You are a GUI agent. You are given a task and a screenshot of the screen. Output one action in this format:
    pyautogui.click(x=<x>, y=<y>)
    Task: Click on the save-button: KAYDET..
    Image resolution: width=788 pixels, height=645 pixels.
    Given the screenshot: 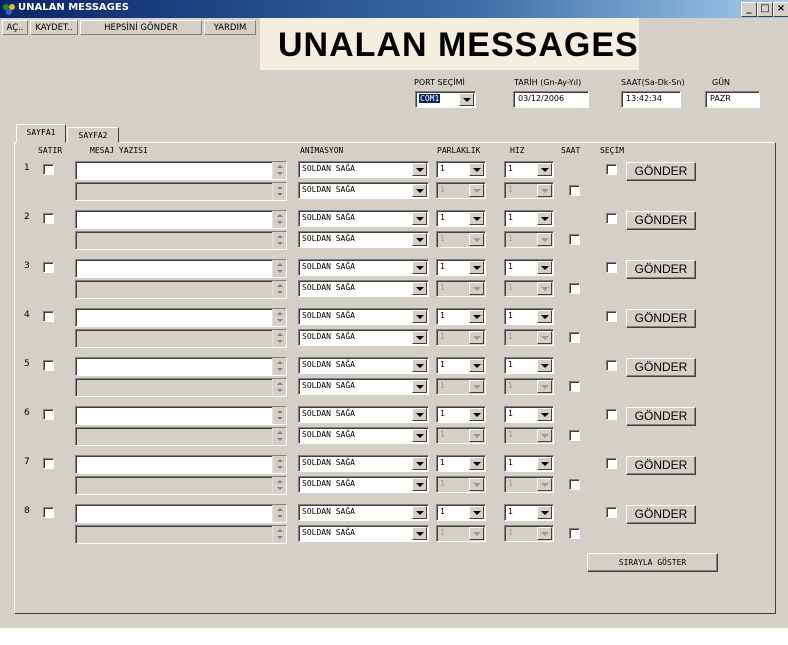 What is the action you would take?
    pyautogui.click(x=54, y=27)
    